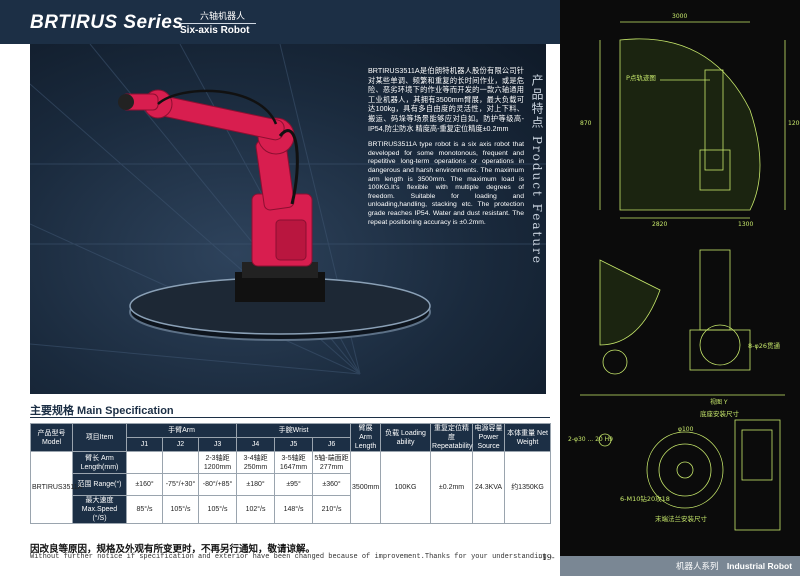  Describe the element at coordinates (294, 509) in the screenshot. I see `cell: 148°/s` at that location.